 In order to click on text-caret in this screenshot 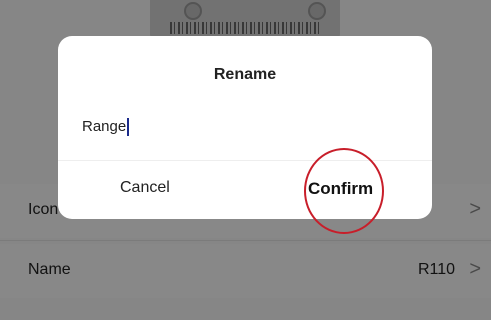, I will do `click(128, 127)`.